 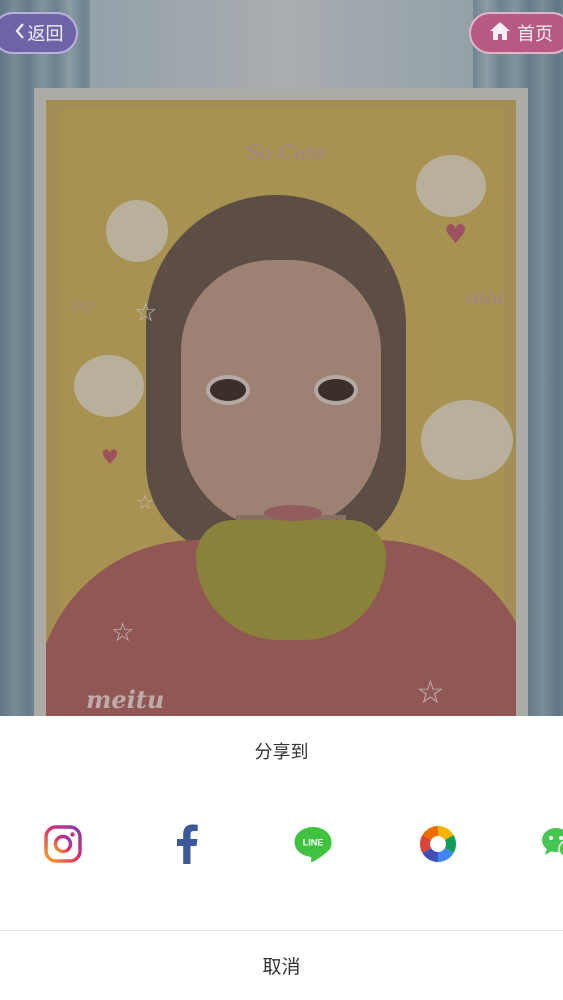 What do you see at coordinates (535, 34) in the screenshot?
I see `home-label: 首页` at bounding box center [535, 34].